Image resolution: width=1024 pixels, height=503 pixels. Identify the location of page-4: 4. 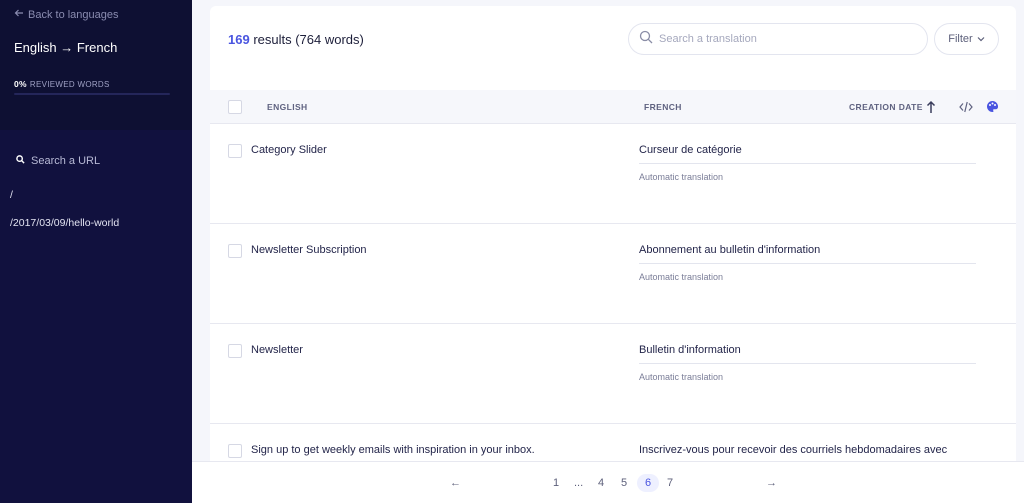
(601, 483).